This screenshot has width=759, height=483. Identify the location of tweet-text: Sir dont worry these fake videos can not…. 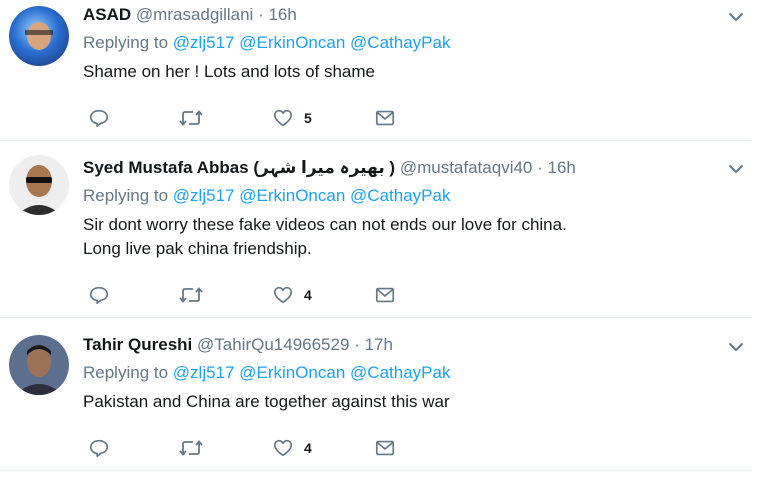
(411, 237).